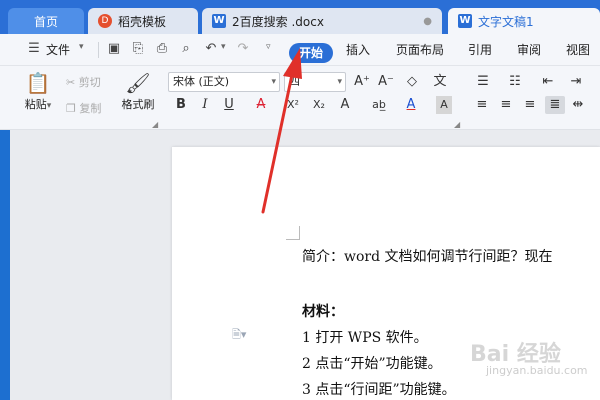 Image resolution: width=600 pixels, height=400 pixels. What do you see at coordinates (201, 81) in the screenshot?
I see `font-name-value: 宋体 (正文)` at bounding box center [201, 81].